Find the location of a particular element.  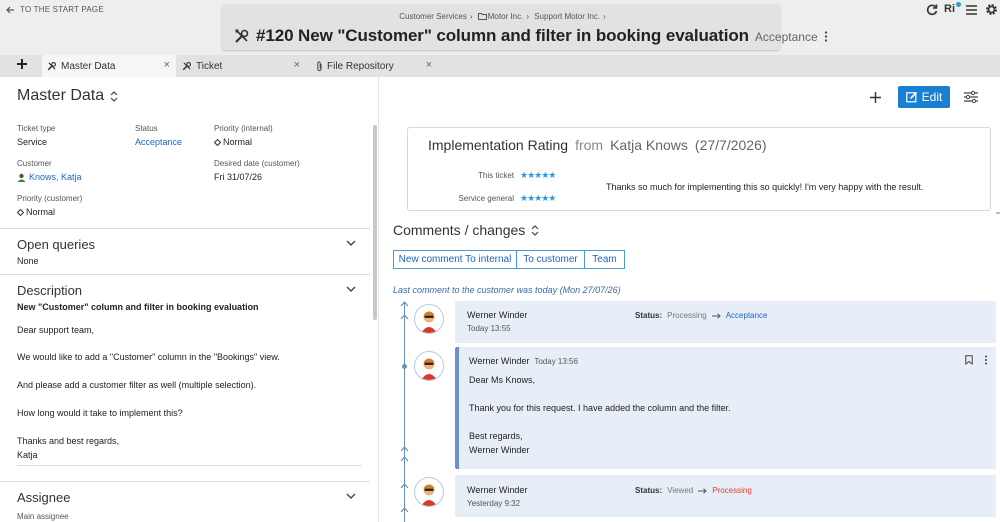

edit-button: Edit is located at coordinates (924, 97).